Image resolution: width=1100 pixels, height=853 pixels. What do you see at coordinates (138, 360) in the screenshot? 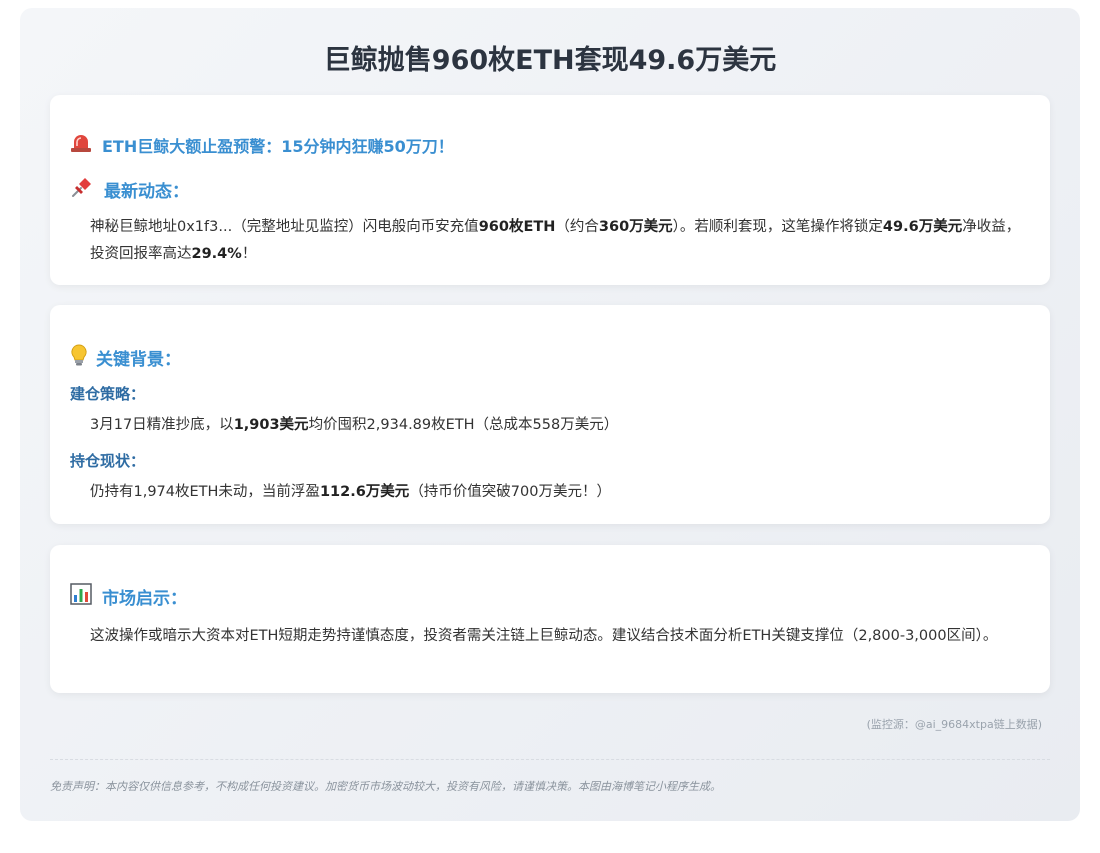
I see `background-heading-text: 关键背景：` at bounding box center [138, 360].